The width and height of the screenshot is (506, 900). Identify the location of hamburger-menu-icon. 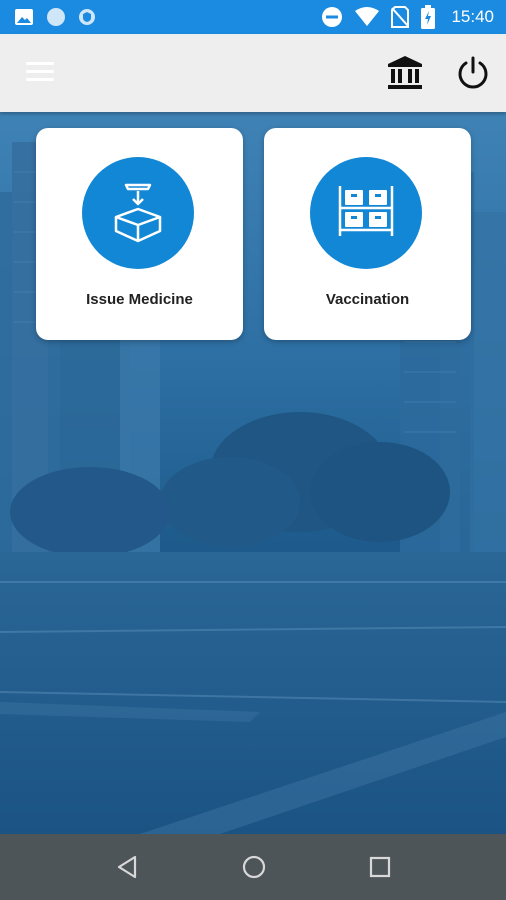
(40, 73).